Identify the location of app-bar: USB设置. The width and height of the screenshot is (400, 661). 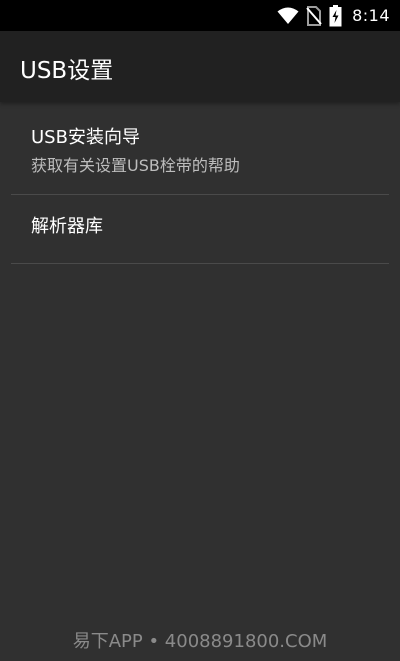
(200, 66).